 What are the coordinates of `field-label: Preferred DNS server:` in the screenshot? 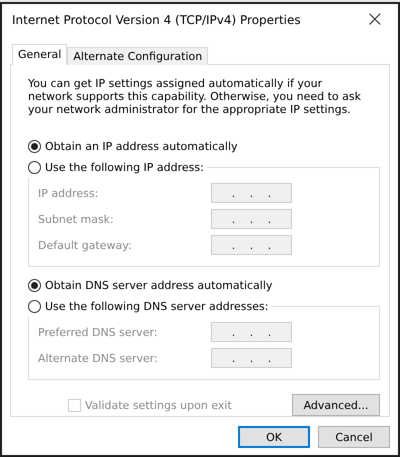 It's located at (98, 332).